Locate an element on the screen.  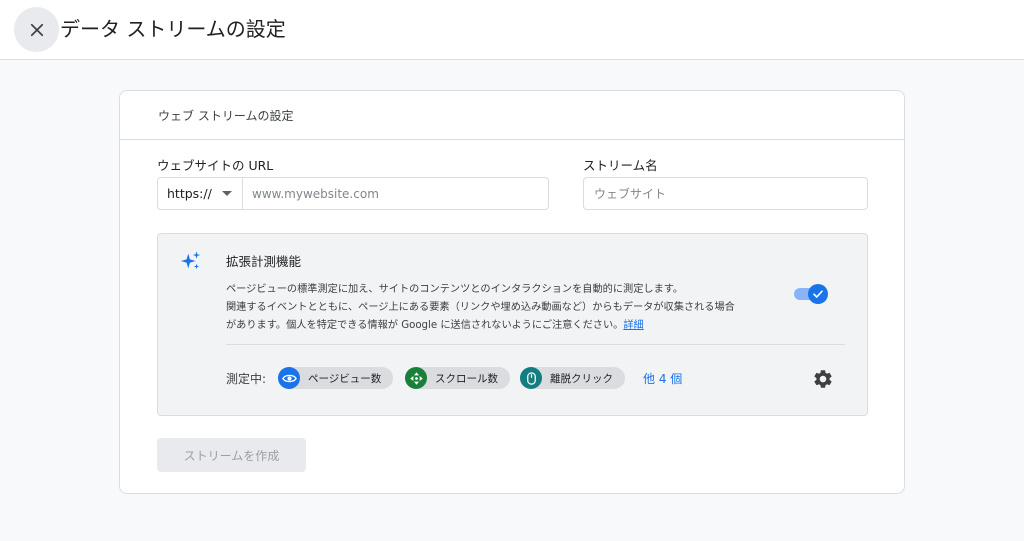
chip-page-views: ページビュー数 is located at coordinates (336, 378).